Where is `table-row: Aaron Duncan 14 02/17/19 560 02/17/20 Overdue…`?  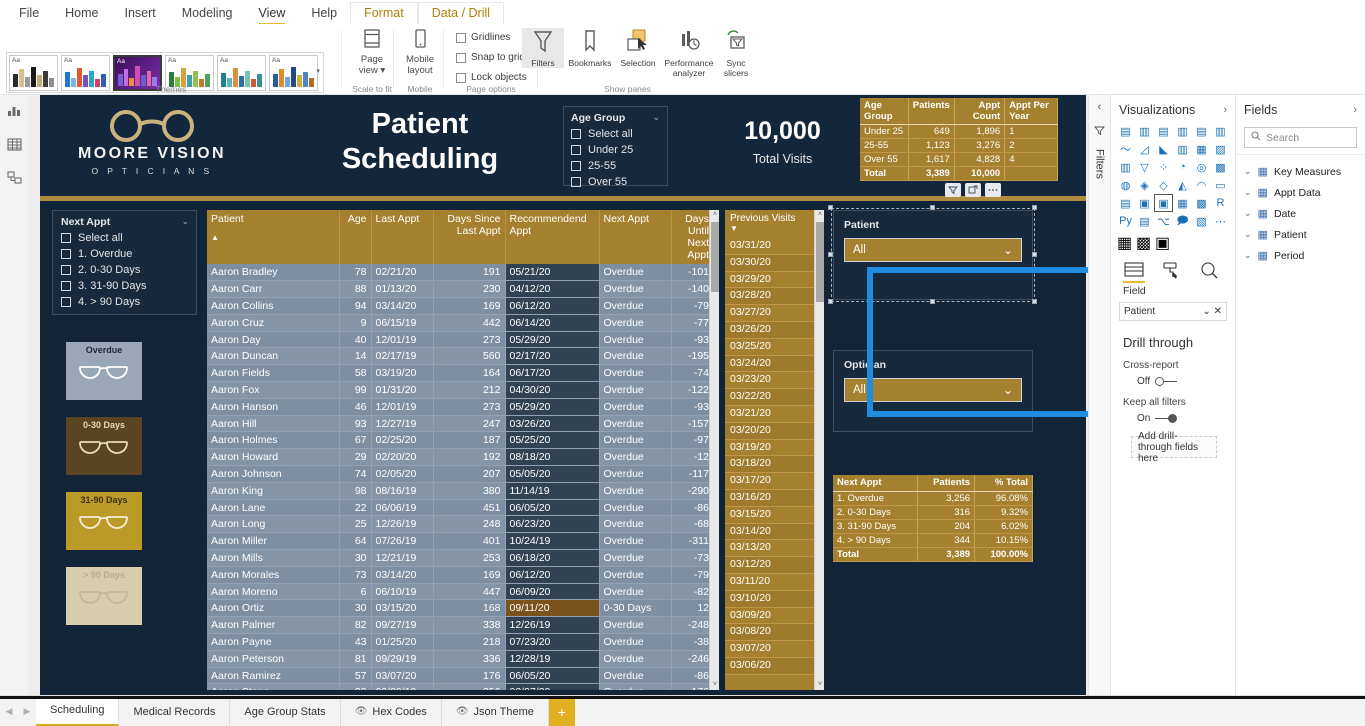 table-row: Aaron Duncan 14 02/17/19 560 02/17/20 Overdue… is located at coordinates (460, 356).